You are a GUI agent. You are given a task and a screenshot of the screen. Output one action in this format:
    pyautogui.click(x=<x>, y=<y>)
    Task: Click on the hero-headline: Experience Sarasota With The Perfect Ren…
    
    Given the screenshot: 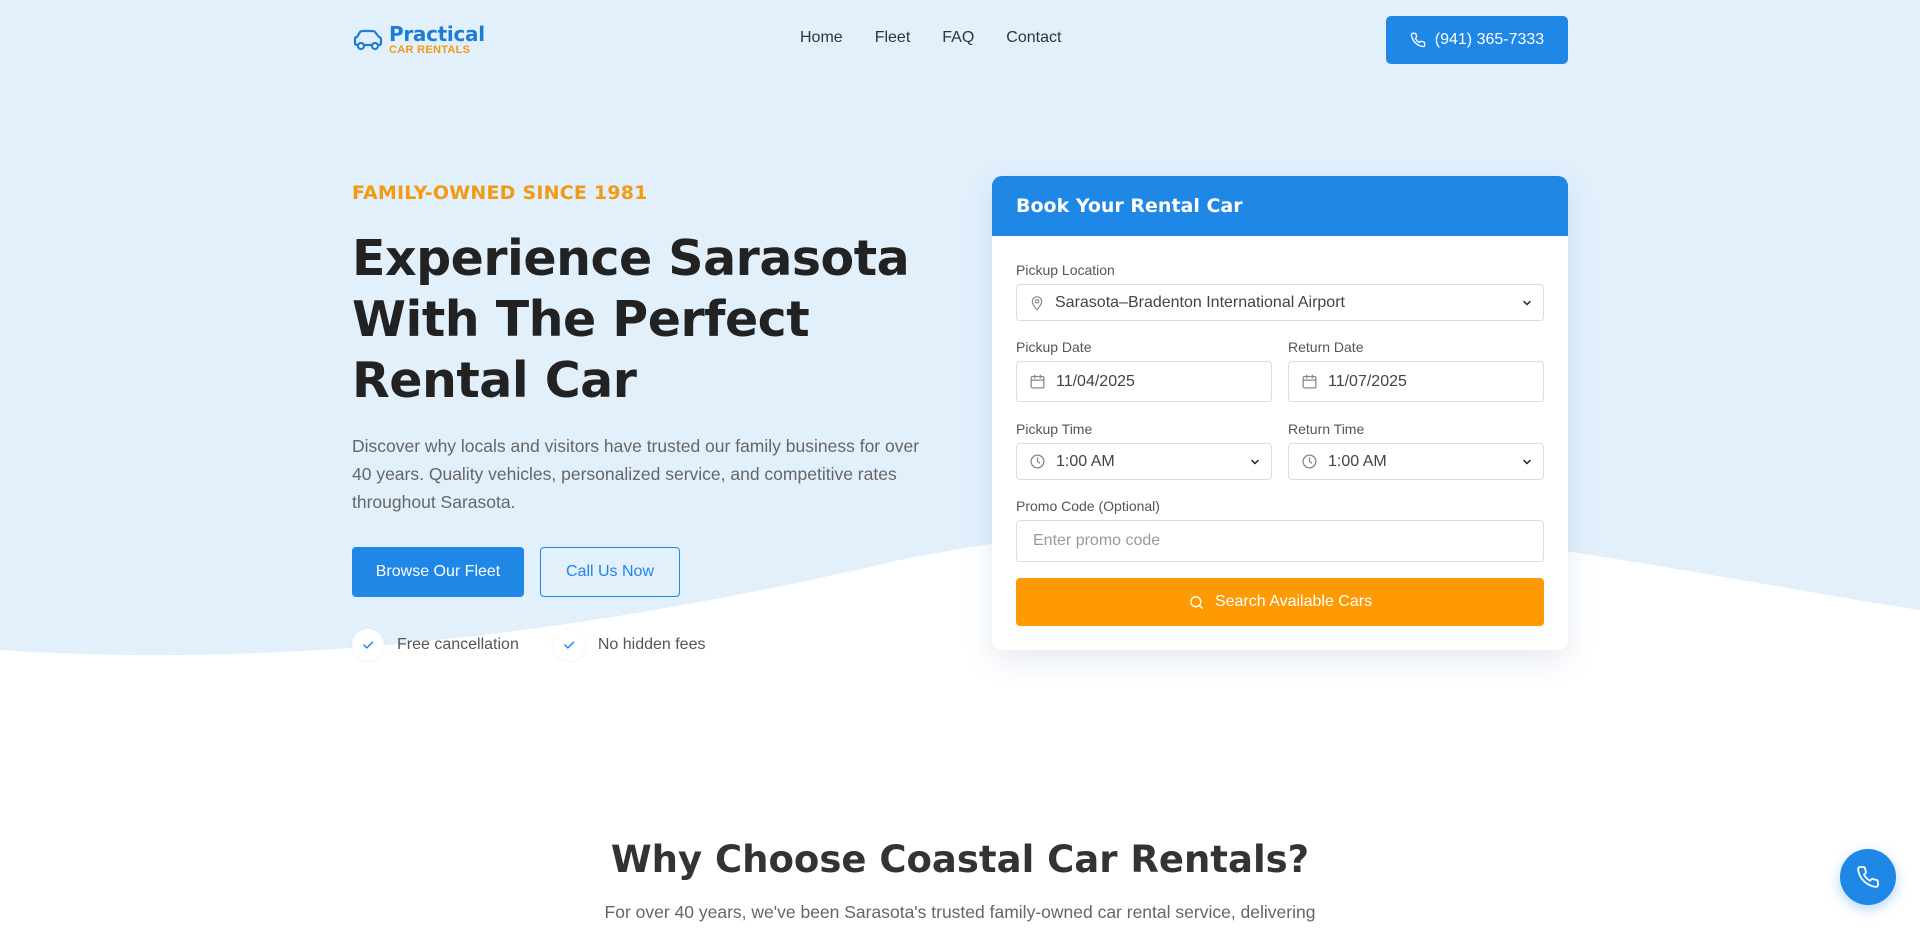 What is the action you would take?
    pyautogui.click(x=631, y=319)
    